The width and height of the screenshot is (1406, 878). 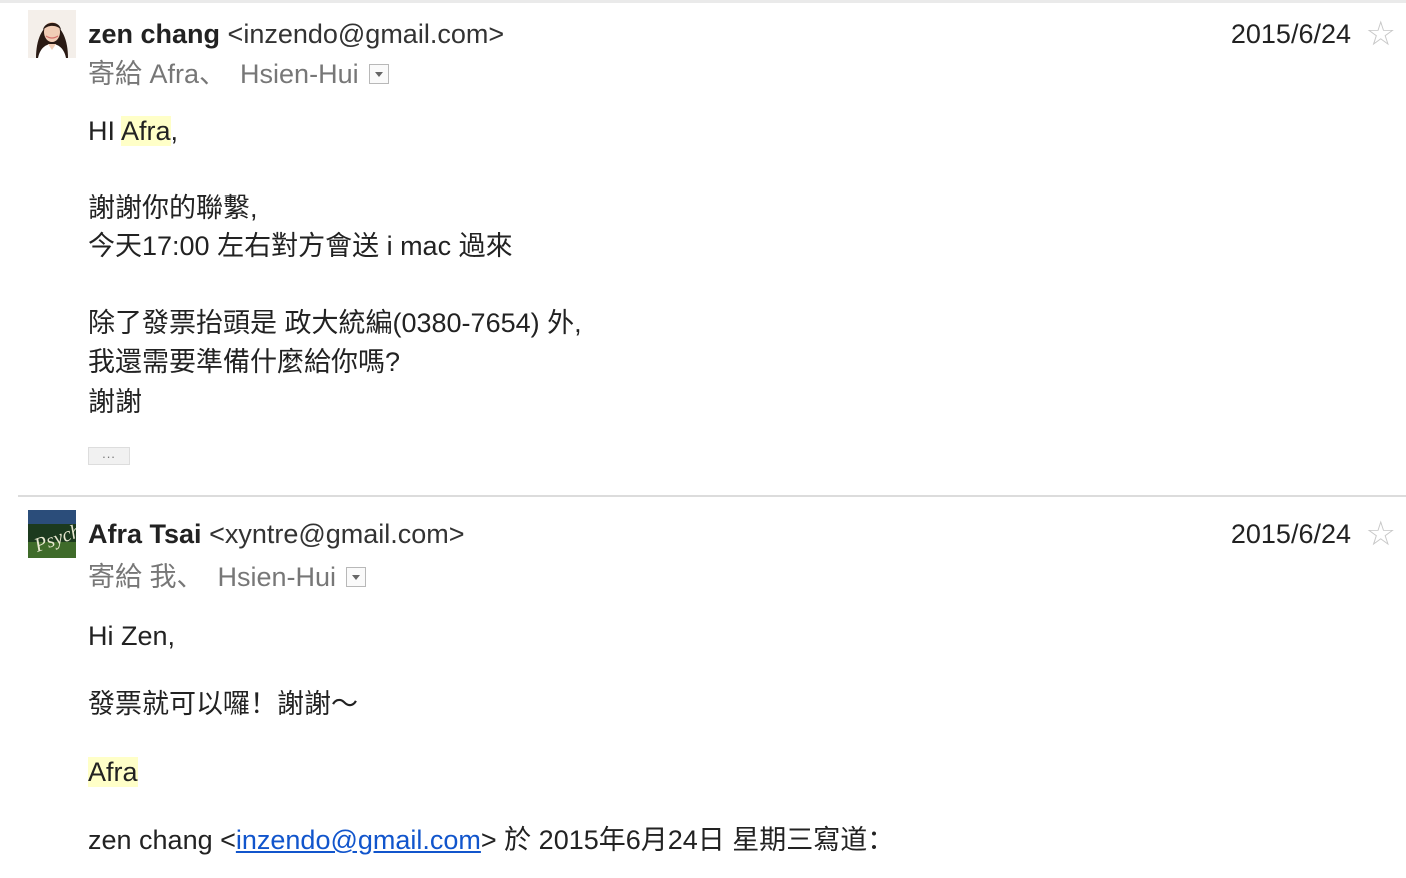 What do you see at coordinates (173, 208) in the screenshot?
I see `body-line: 謝謝你的聯繫,` at bounding box center [173, 208].